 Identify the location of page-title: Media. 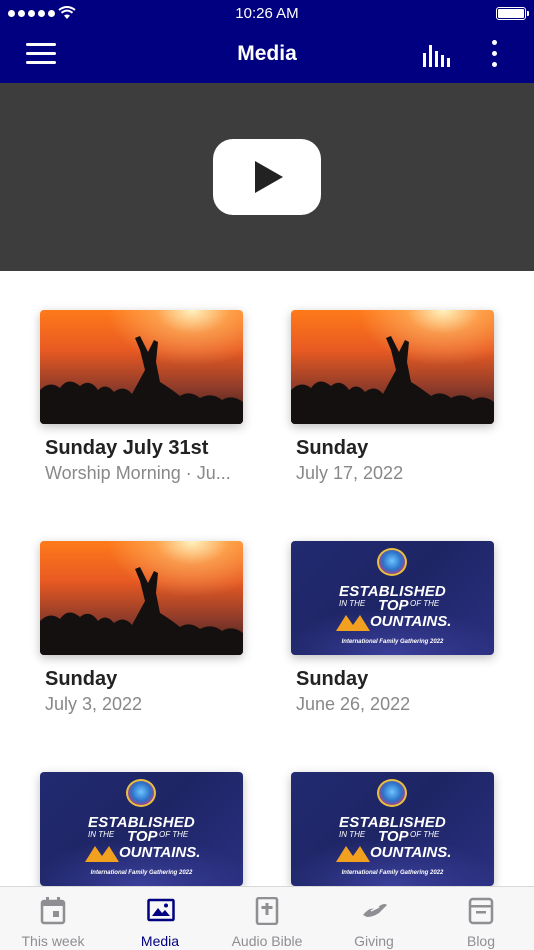
(267, 53).